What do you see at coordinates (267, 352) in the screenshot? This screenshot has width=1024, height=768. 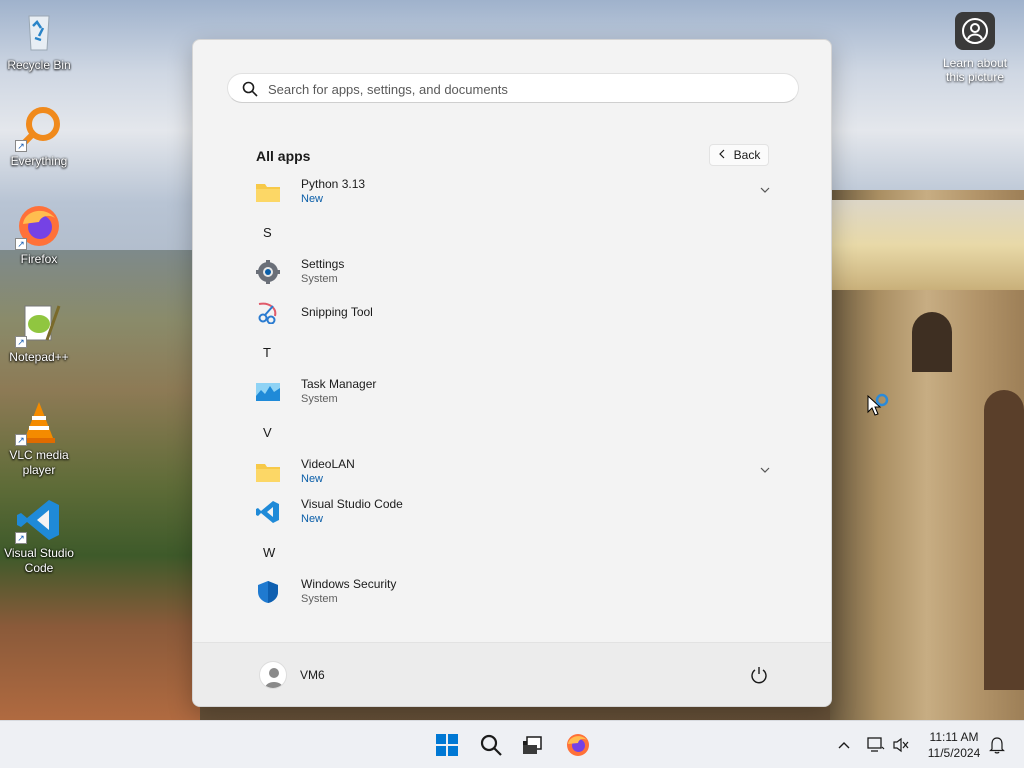 I see `letter-header-t: T` at bounding box center [267, 352].